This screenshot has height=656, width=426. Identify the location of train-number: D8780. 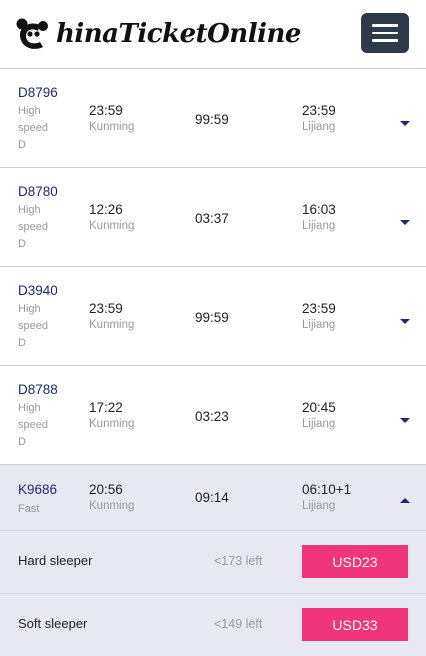
(38, 191).